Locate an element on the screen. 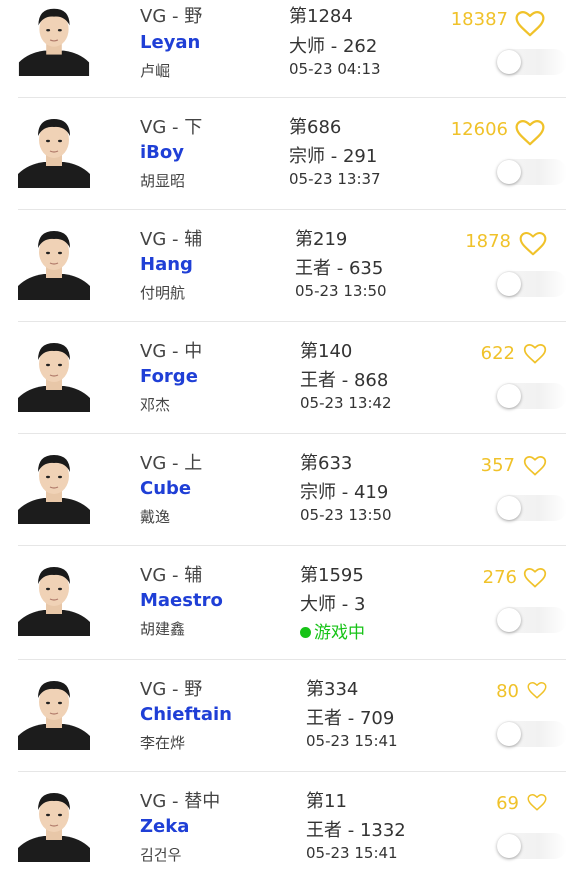 The height and width of the screenshot is (880, 567). player-name: Hang is located at coordinates (166, 264).